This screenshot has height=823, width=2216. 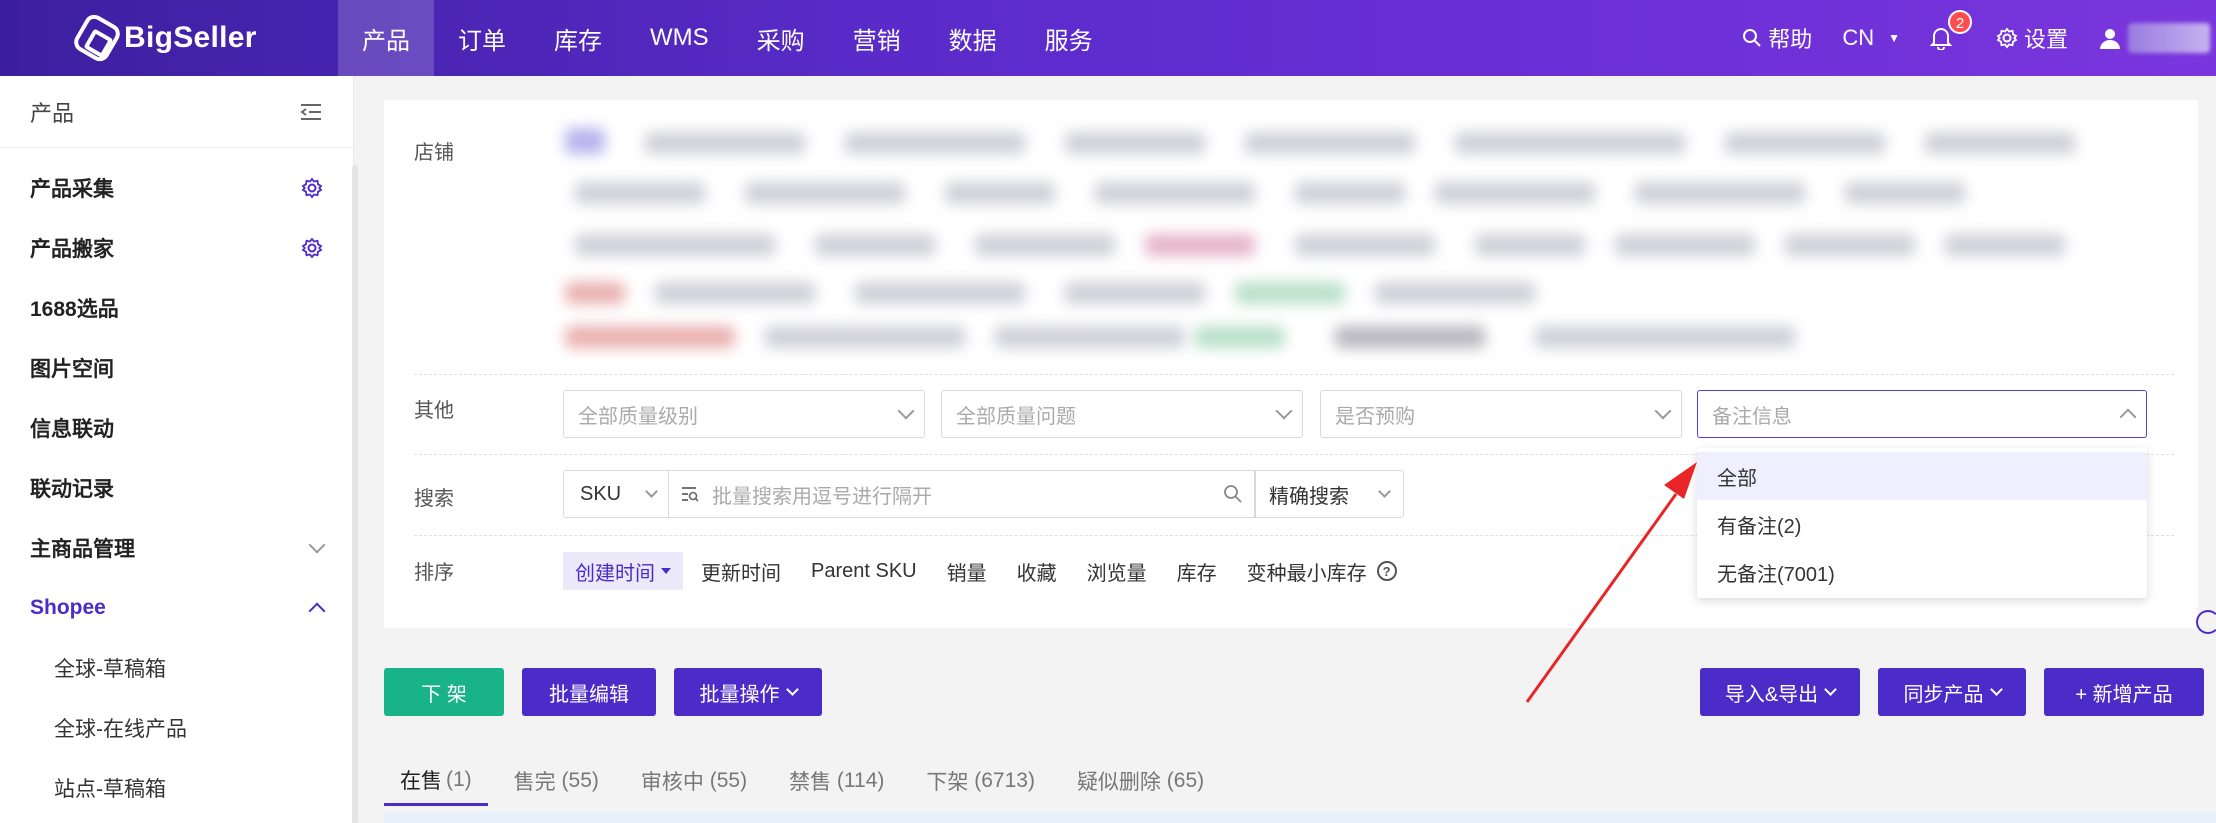 What do you see at coordinates (679, 38) in the screenshot?
I see `nav-wms: WMS` at bounding box center [679, 38].